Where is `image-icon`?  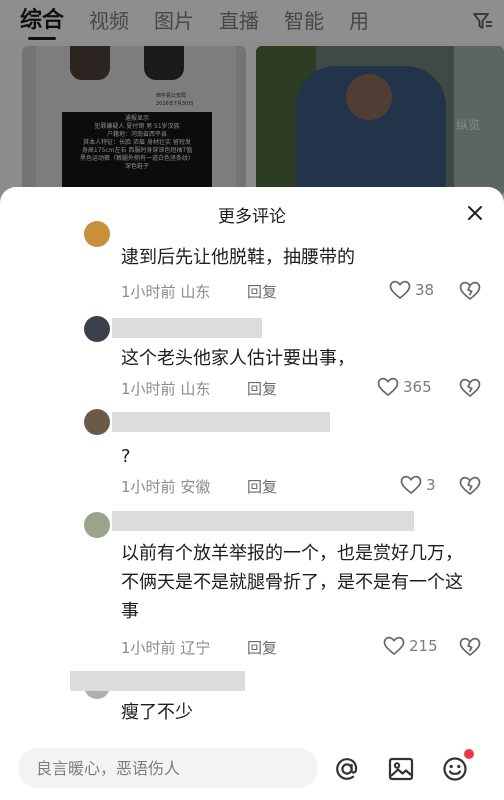 image-icon is located at coordinates (401, 769).